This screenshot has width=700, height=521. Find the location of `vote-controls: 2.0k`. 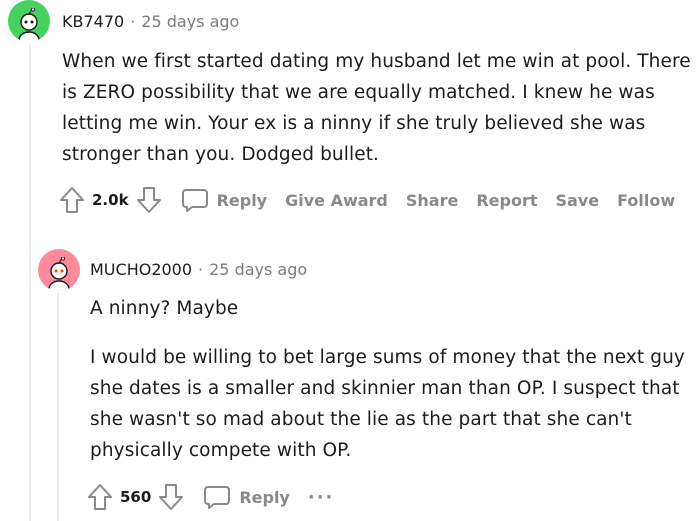

vote-controls: 2.0k is located at coordinates (110, 200).